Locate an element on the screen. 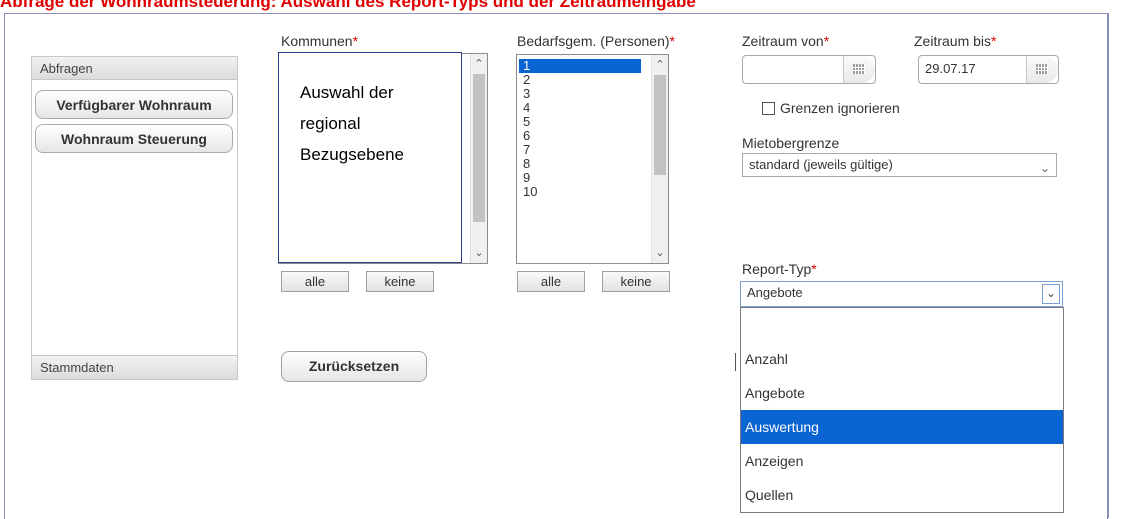 The width and height of the screenshot is (1128, 519). dropdown-option-auswertung: Auswertung is located at coordinates (902, 427).